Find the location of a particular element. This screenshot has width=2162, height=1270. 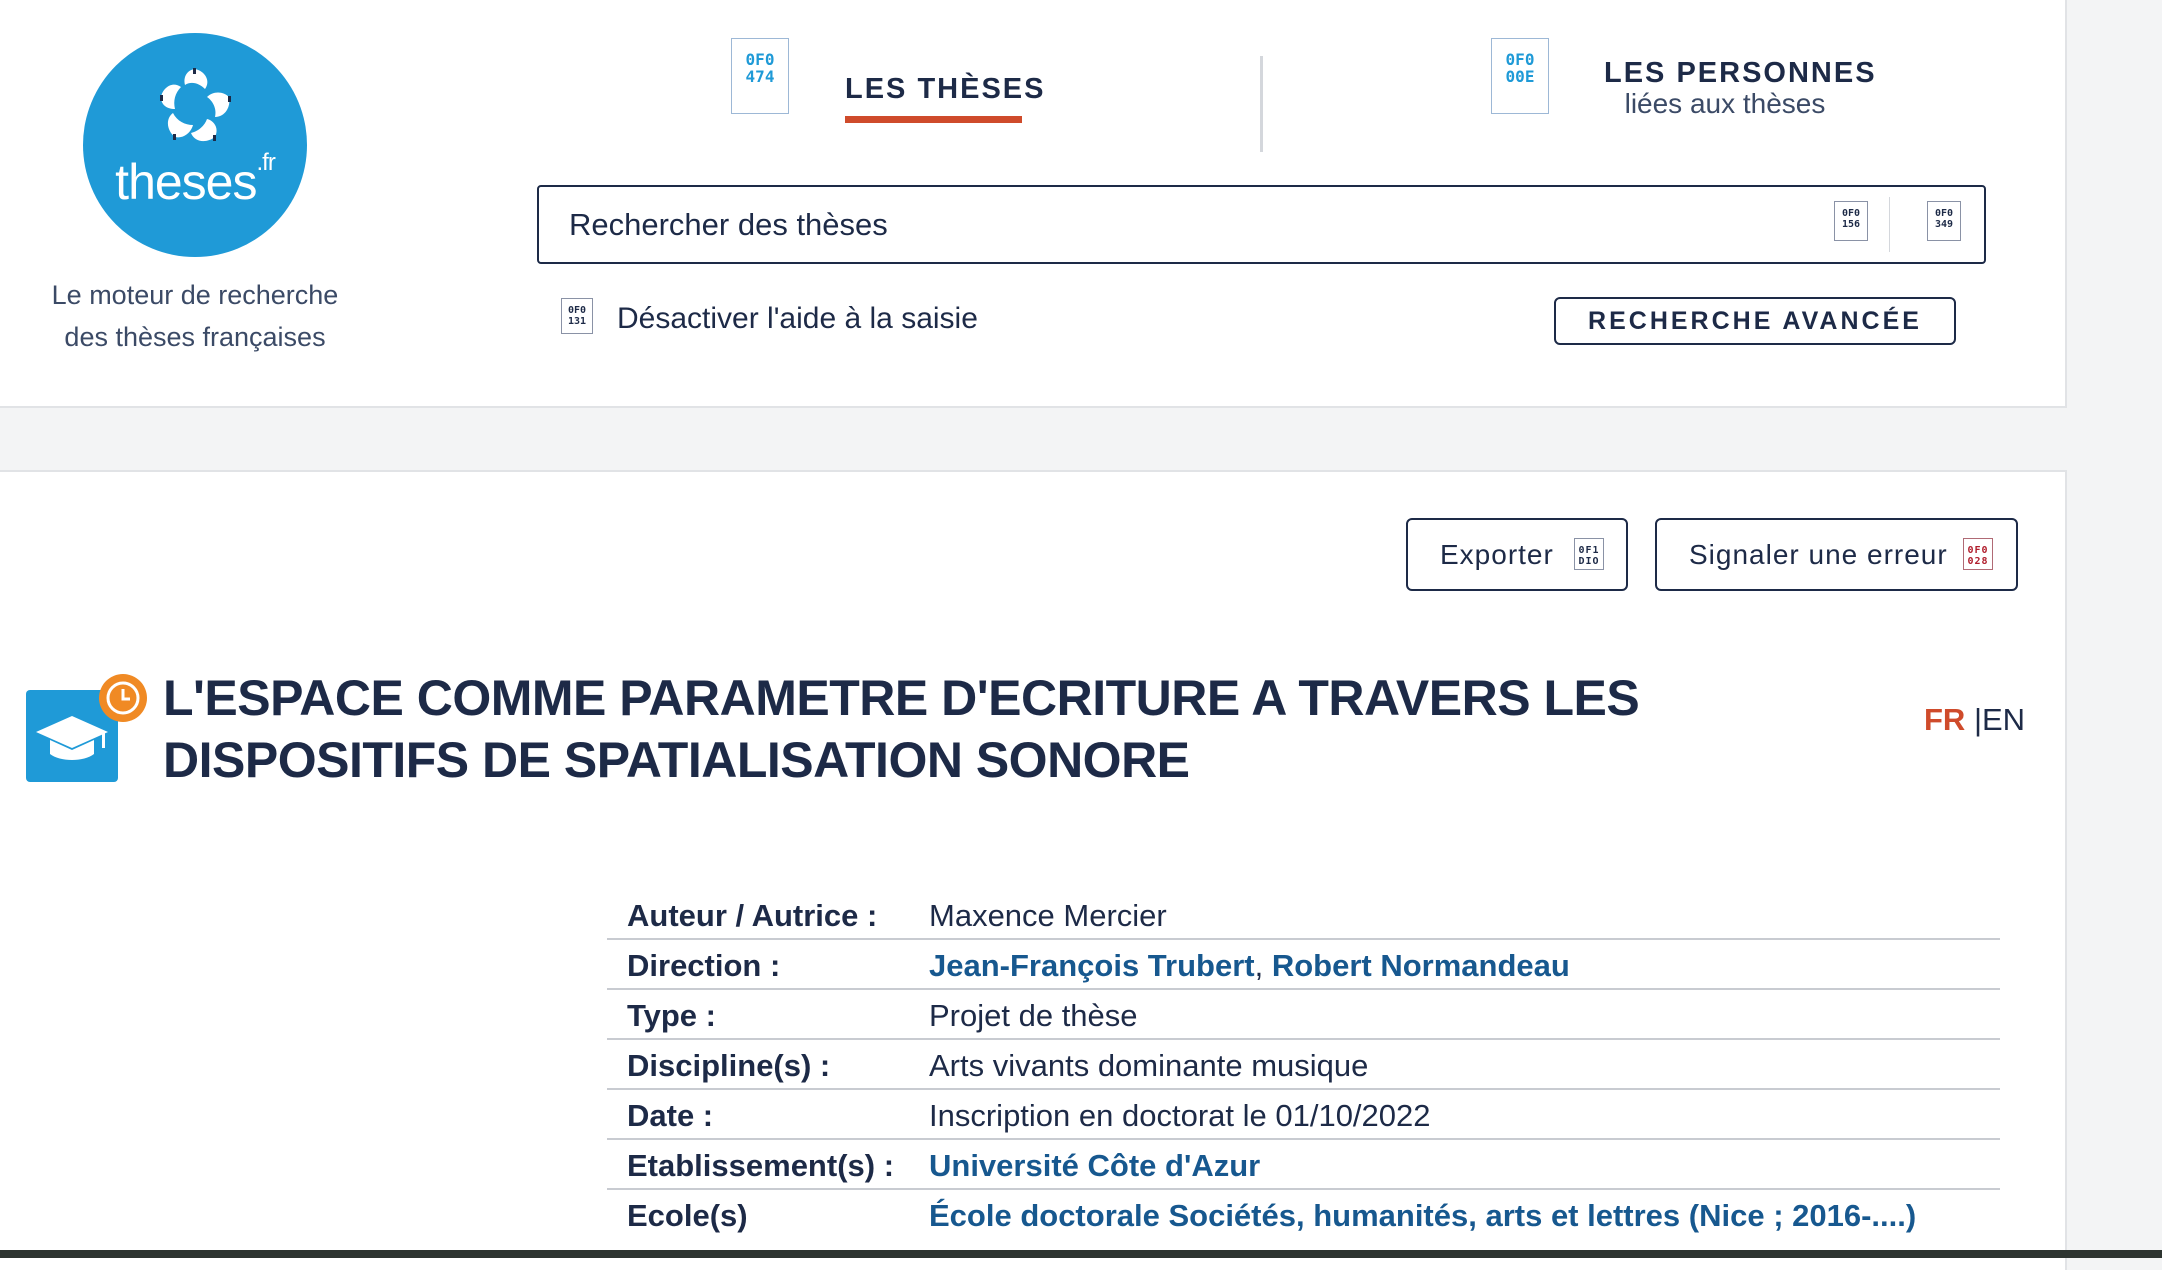

institution-label: Etablissement(s) : is located at coordinates (761, 1165).